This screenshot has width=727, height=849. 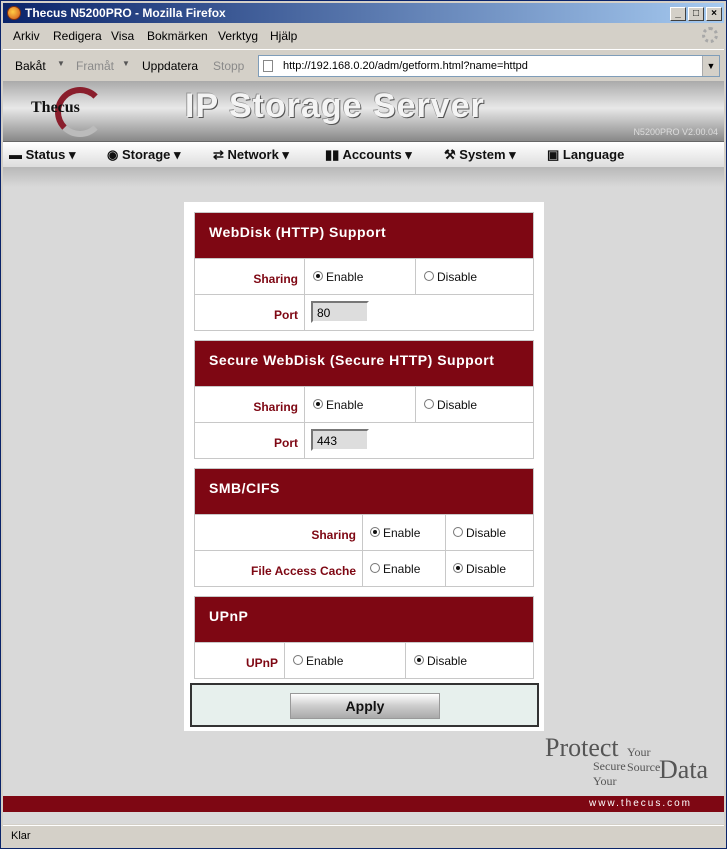 What do you see at coordinates (696, 14) in the screenshot?
I see `maximize-button: □` at bounding box center [696, 14].